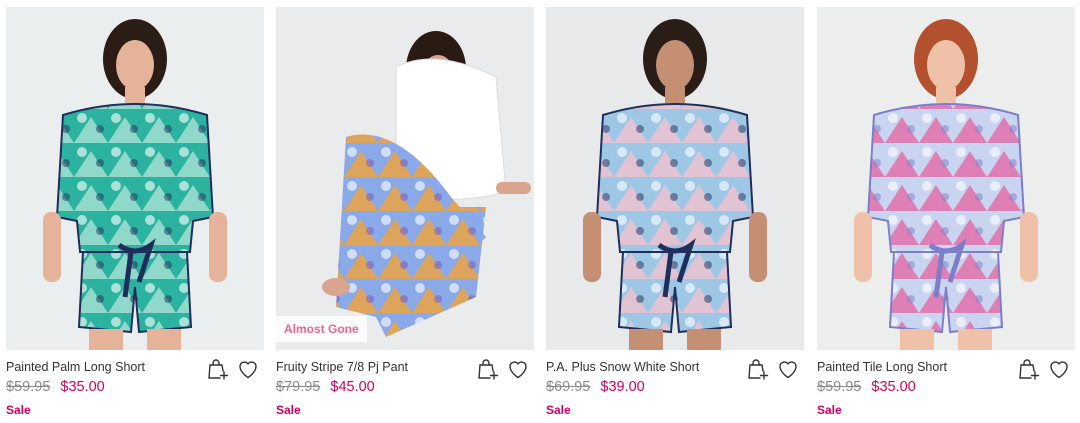 This screenshot has height=423, width=1080. Describe the element at coordinates (568, 387) in the screenshot. I see `original-price: $69.95` at that location.